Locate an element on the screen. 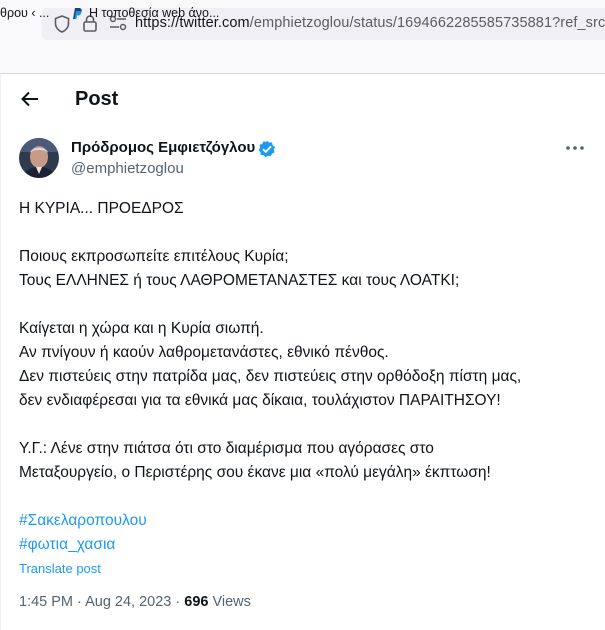 The image size is (605, 630). page-title: Post is located at coordinates (97, 99).